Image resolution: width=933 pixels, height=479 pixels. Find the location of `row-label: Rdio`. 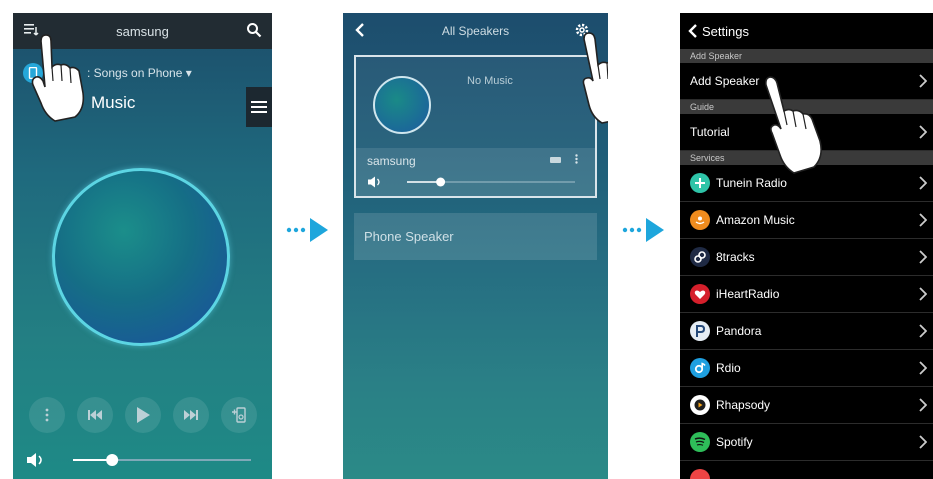

row-label: Rdio is located at coordinates (728, 368).